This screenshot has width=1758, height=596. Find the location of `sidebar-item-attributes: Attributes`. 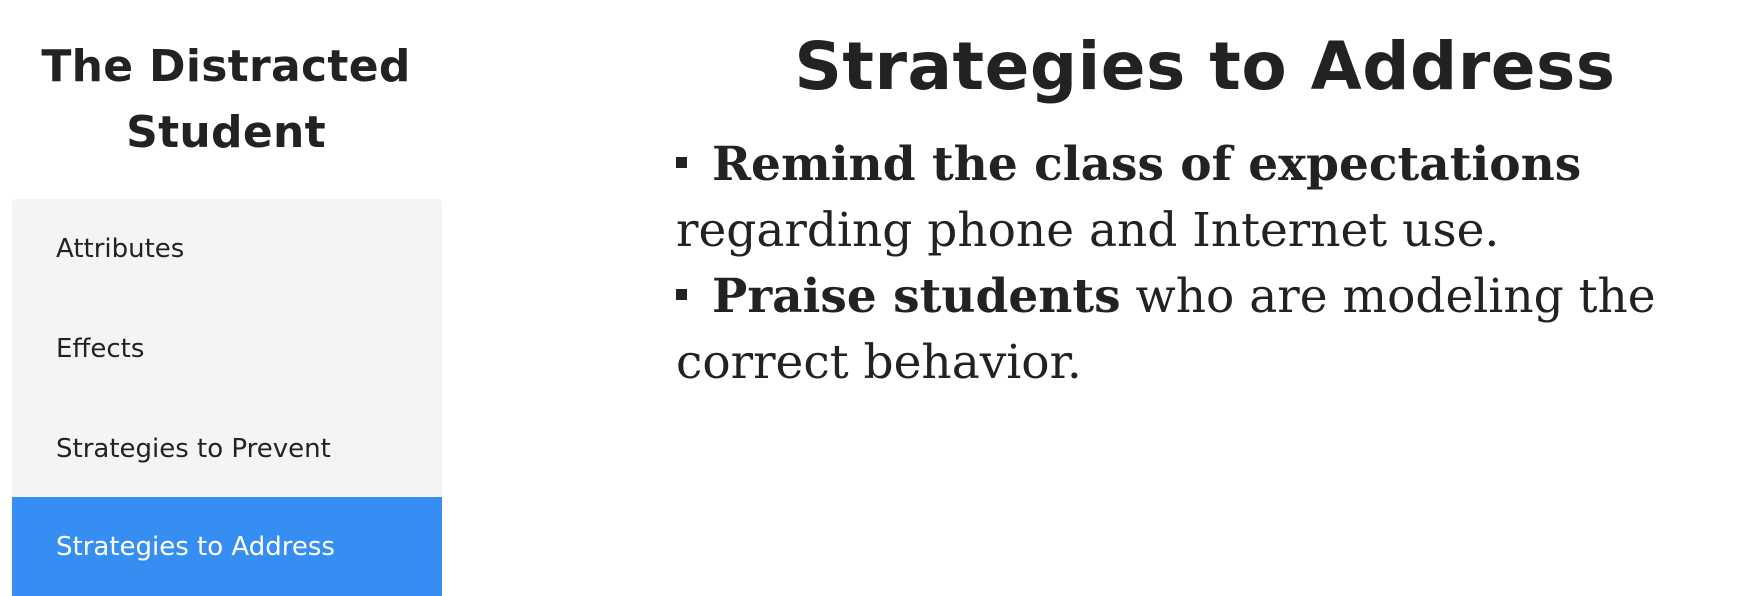

sidebar-item-attributes: Attributes is located at coordinates (227, 249).